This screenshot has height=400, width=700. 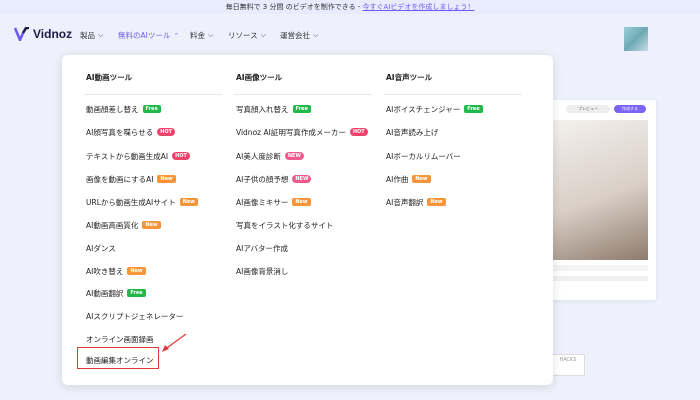 What do you see at coordinates (120, 132) in the screenshot?
I see `menu-item-label: AI顔写真を喋らせる` at bounding box center [120, 132].